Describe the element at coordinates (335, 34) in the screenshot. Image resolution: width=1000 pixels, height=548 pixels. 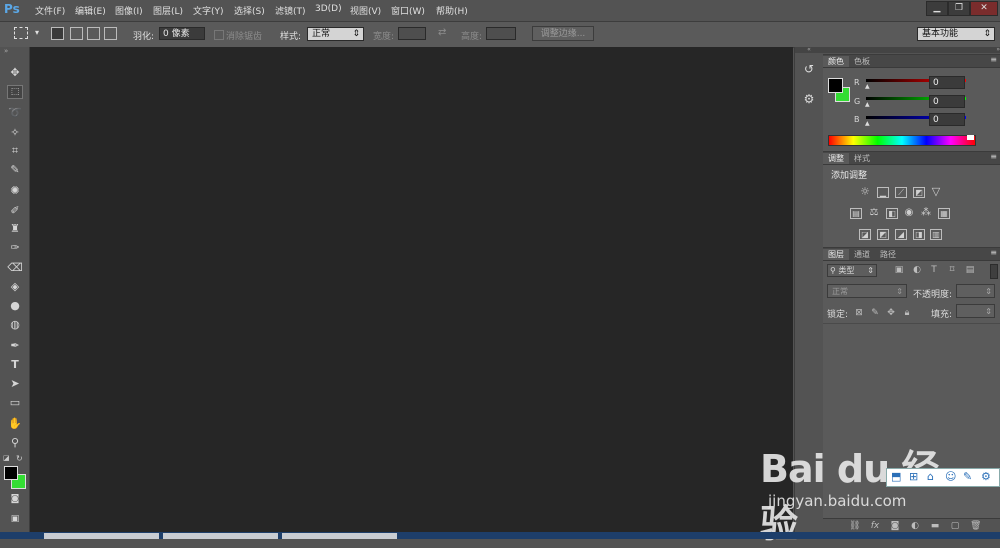
I see `style-select: 正常 ⇕` at that location.